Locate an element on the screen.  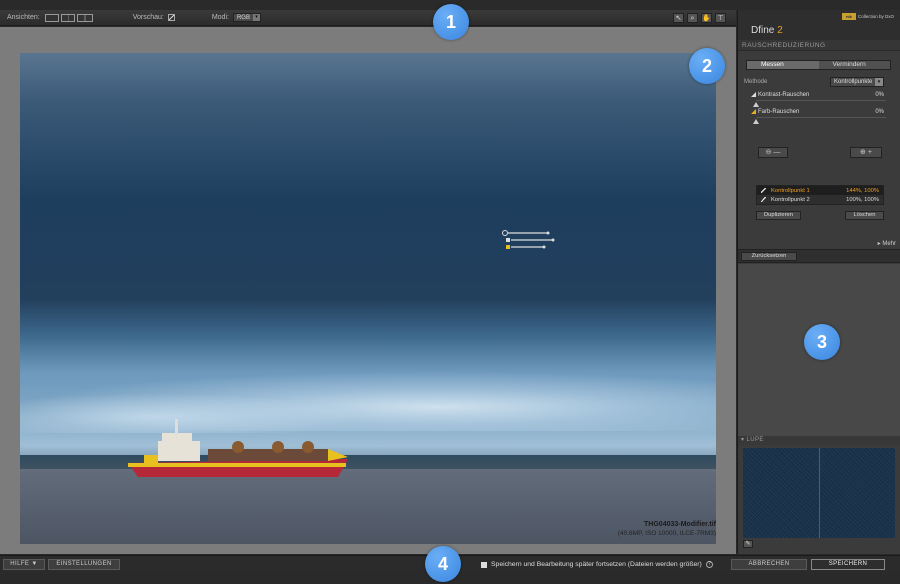
control-point-value: 144%, 100% is located at coordinates (862, 190).